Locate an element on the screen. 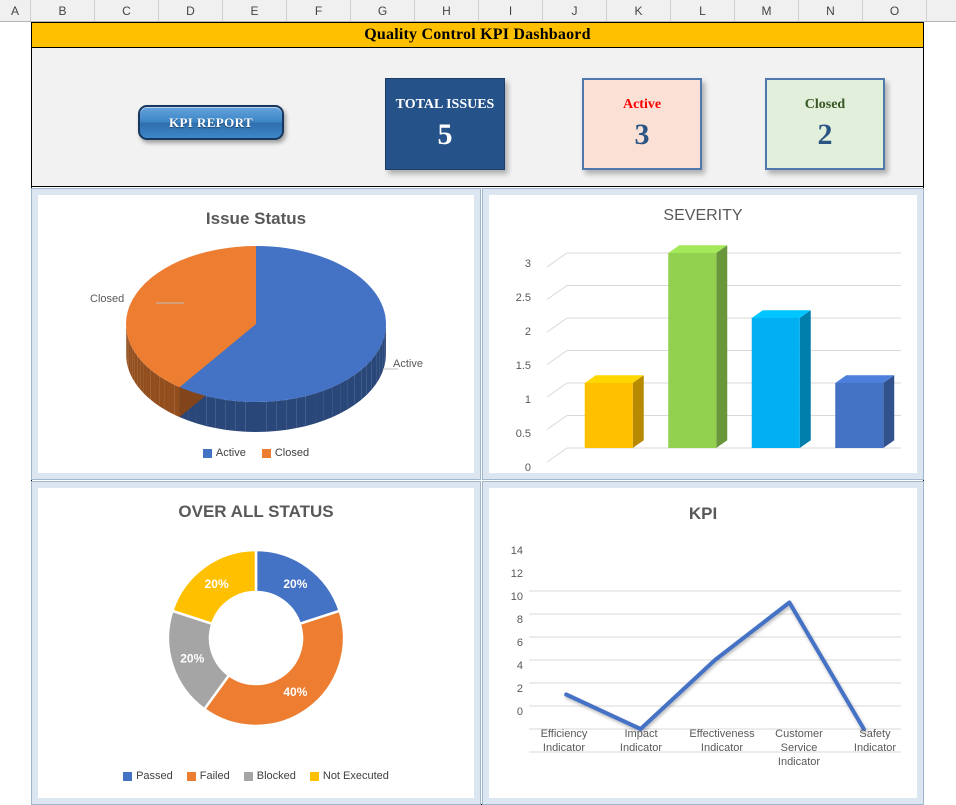  legend-label-closed: Closed is located at coordinates (292, 453).